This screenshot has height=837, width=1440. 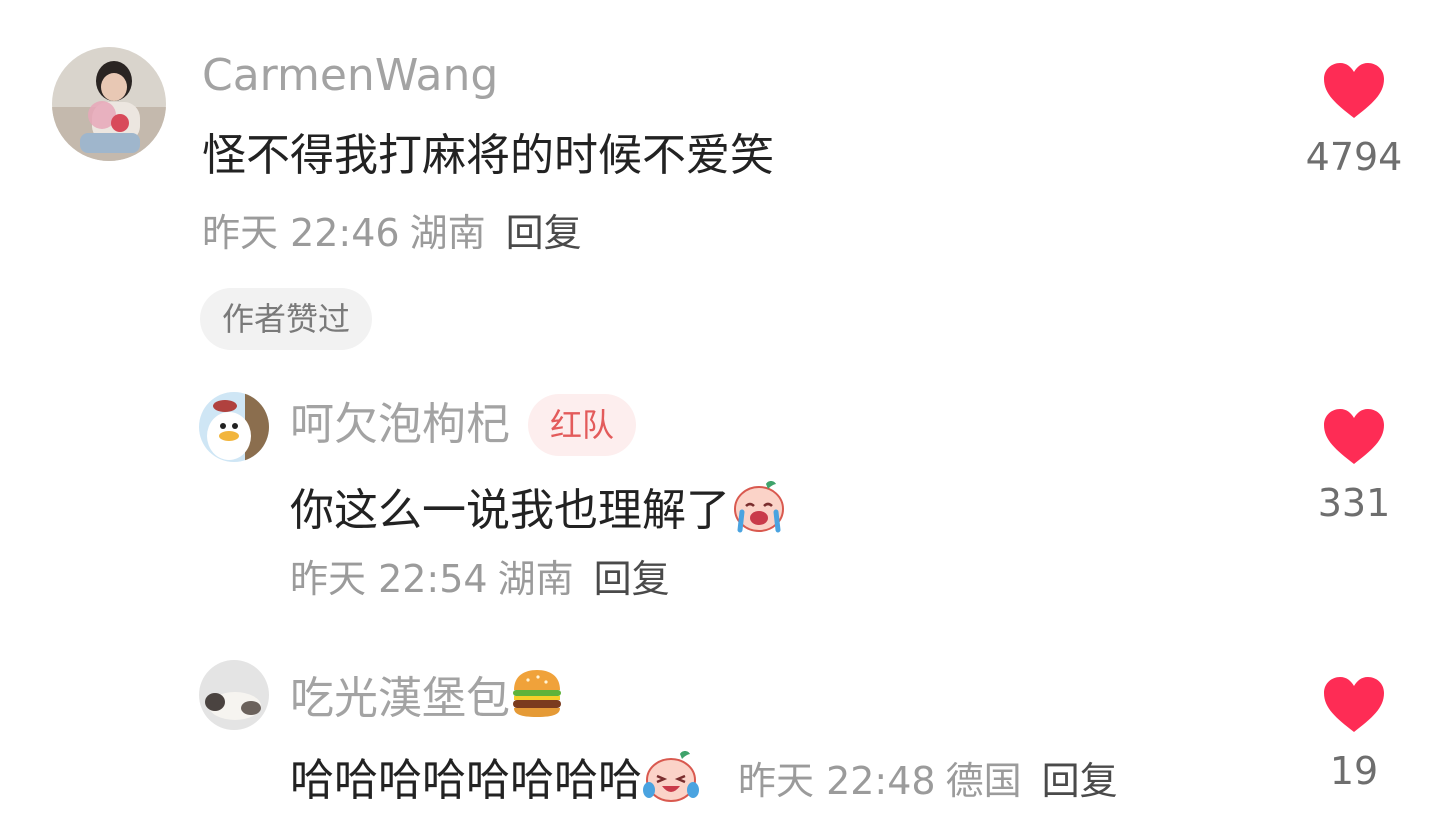 What do you see at coordinates (1354, 735) in the screenshot?
I see `like-button: 19` at bounding box center [1354, 735].